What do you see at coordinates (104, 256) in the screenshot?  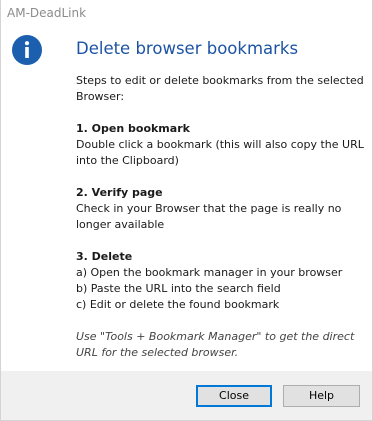 I see `step-3-title: 3. Delete` at bounding box center [104, 256].